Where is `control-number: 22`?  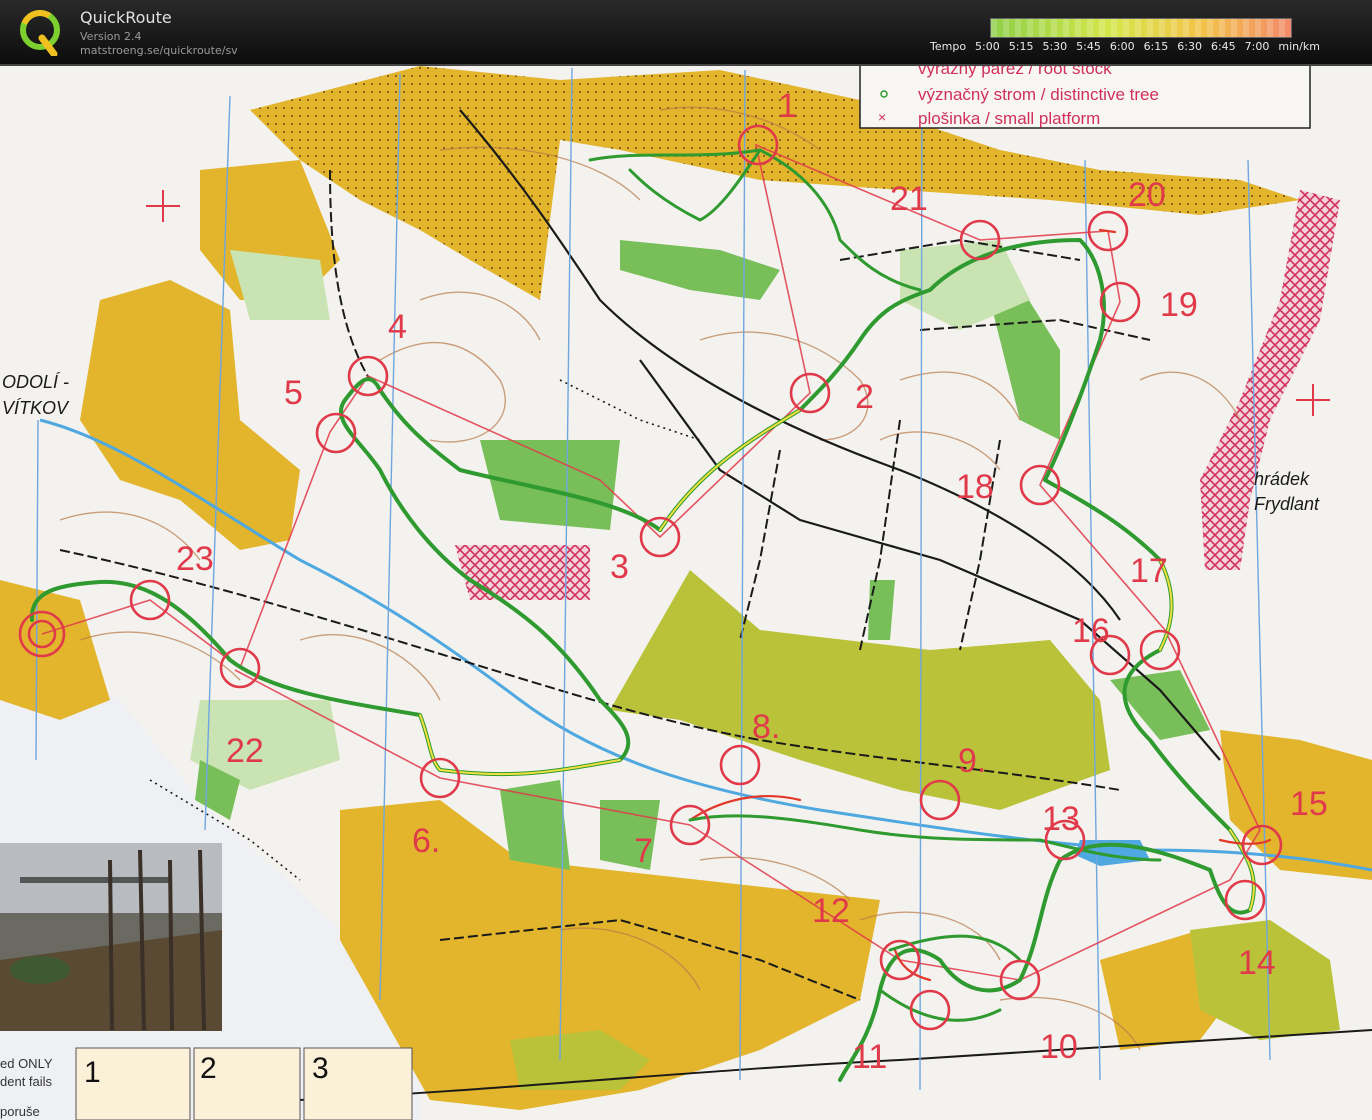 control-number: 22 is located at coordinates (245, 751).